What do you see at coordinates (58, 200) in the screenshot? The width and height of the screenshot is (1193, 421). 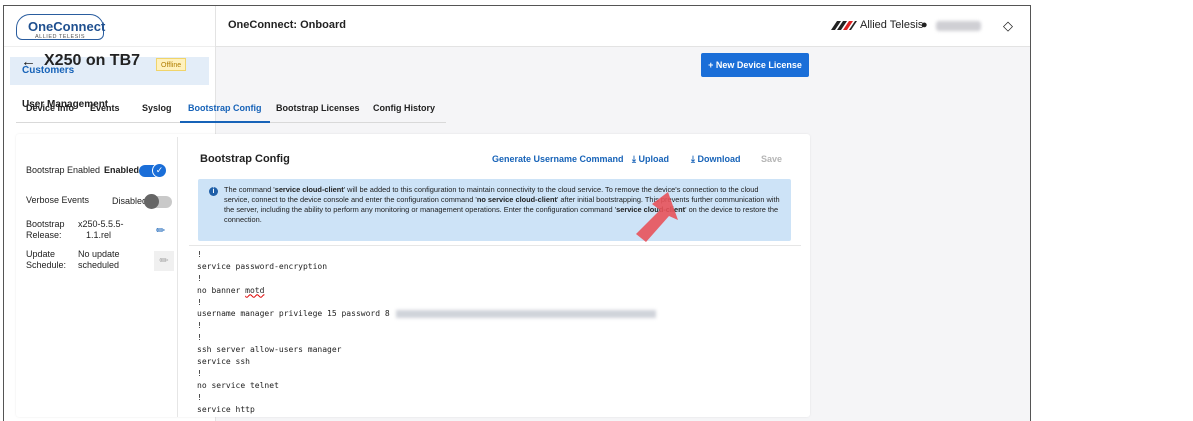 I see `verbose-events-label: Verbose Events` at bounding box center [58, 200].